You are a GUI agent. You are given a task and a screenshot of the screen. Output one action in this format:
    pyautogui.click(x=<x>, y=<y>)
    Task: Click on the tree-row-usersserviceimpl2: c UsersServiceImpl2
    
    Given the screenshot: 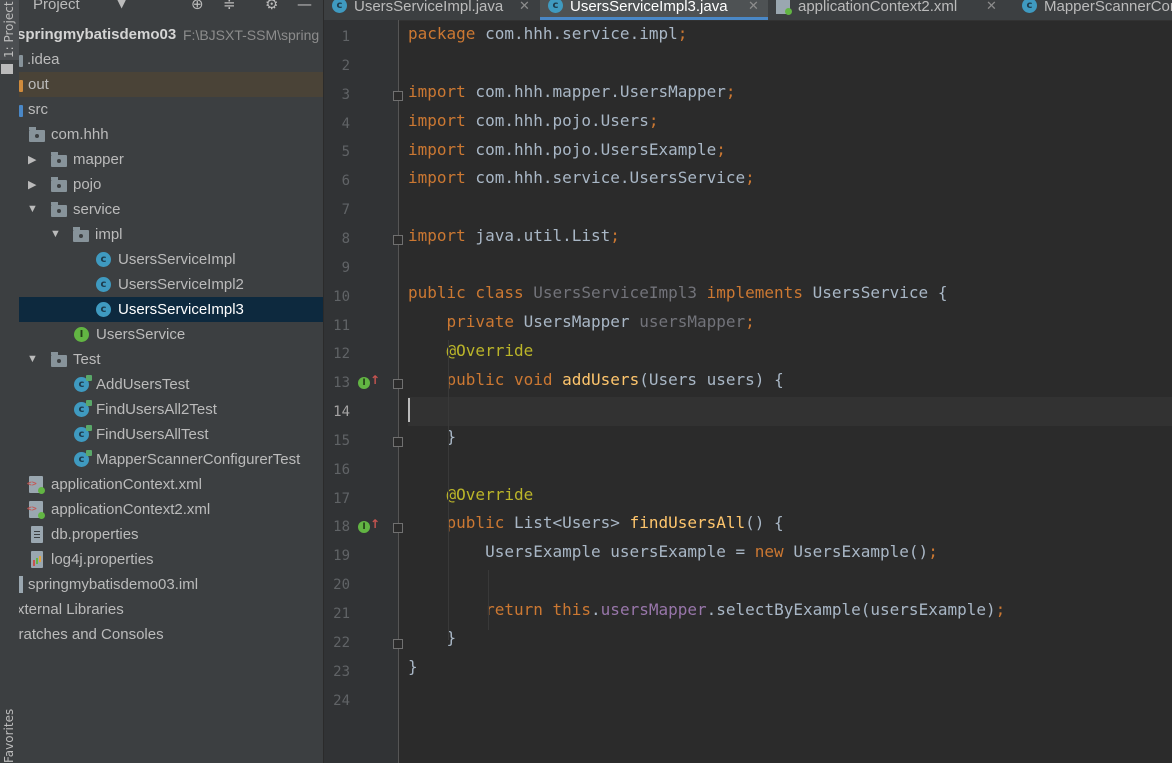 What is the action you would take?
    pyautogui.click(x=171, y=284)
    